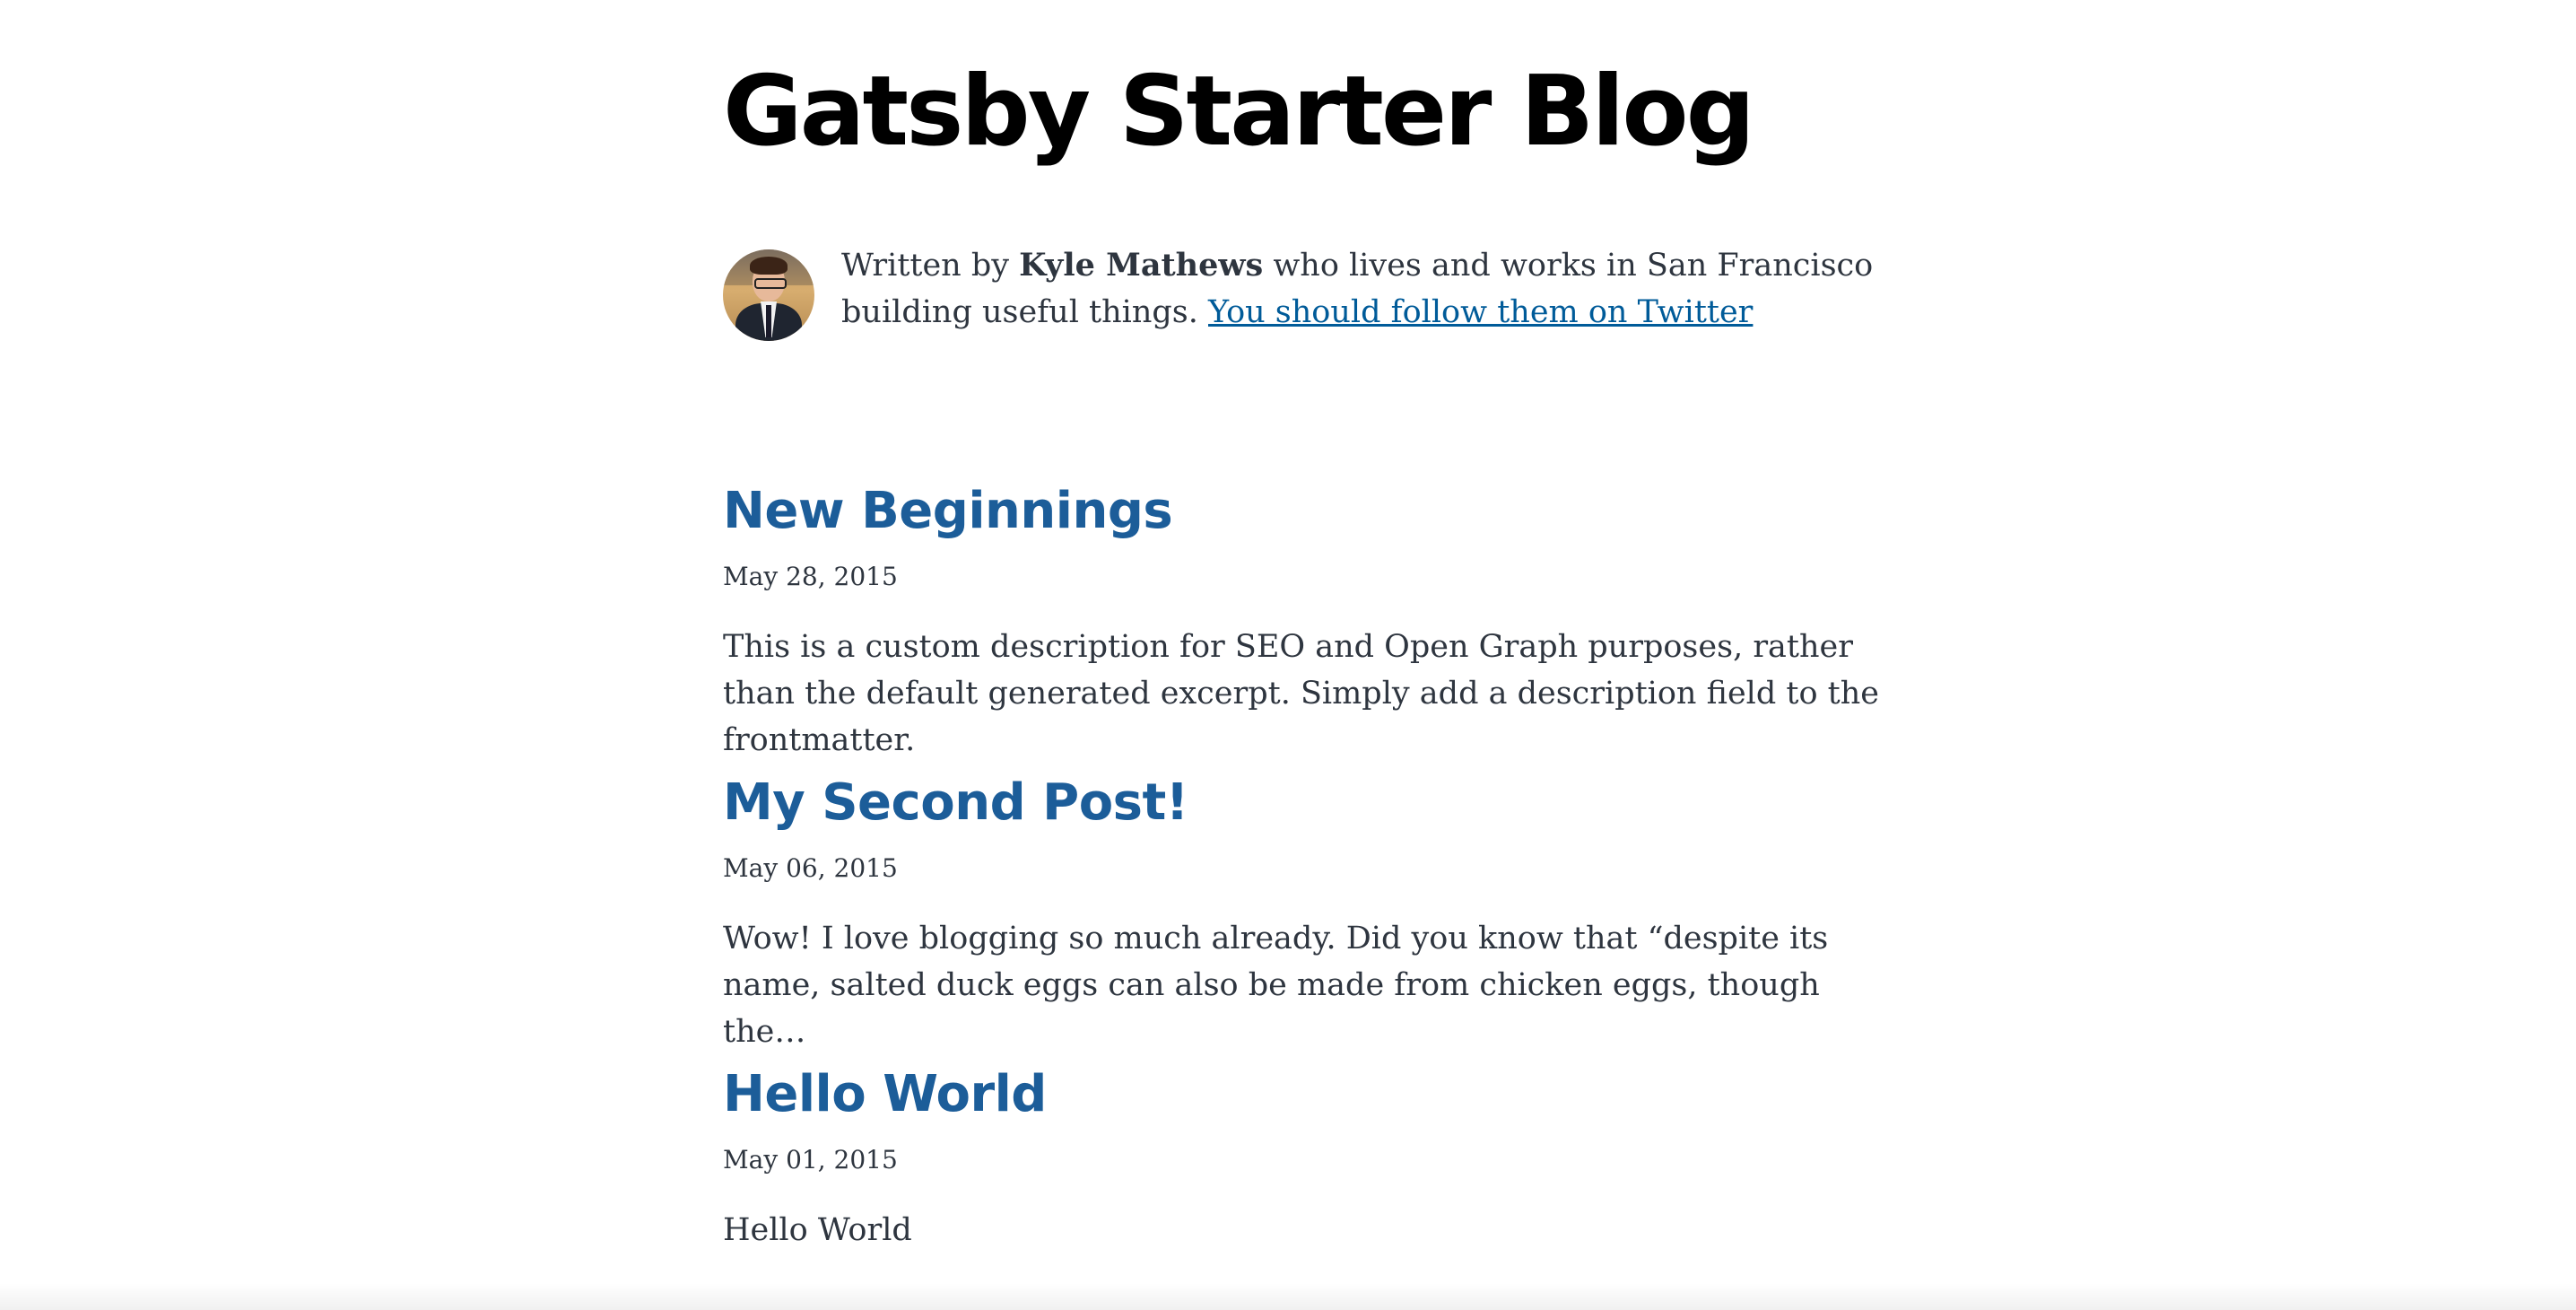  I want to click on post-description: Hello World, so click(817, 1230).